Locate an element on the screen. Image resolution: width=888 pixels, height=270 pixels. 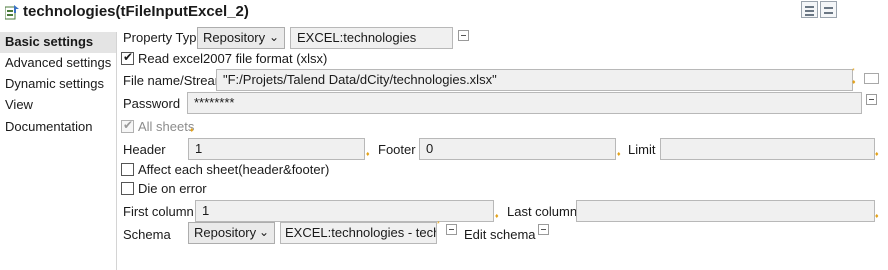
tab-label: Documentation is located at coordinates (49, 126).